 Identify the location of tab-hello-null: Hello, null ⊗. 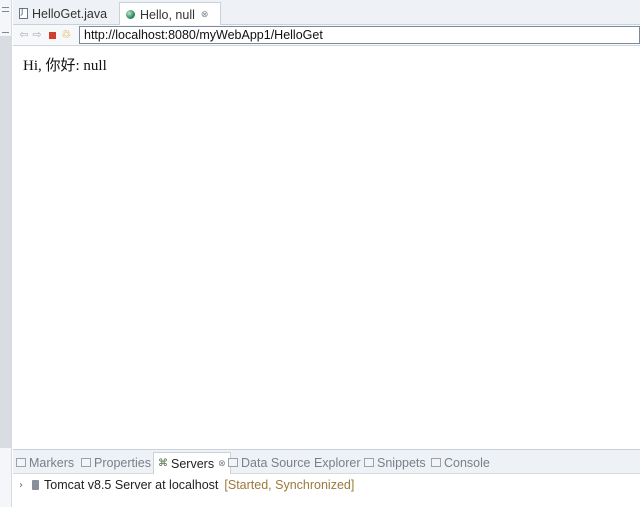
(170, 14).